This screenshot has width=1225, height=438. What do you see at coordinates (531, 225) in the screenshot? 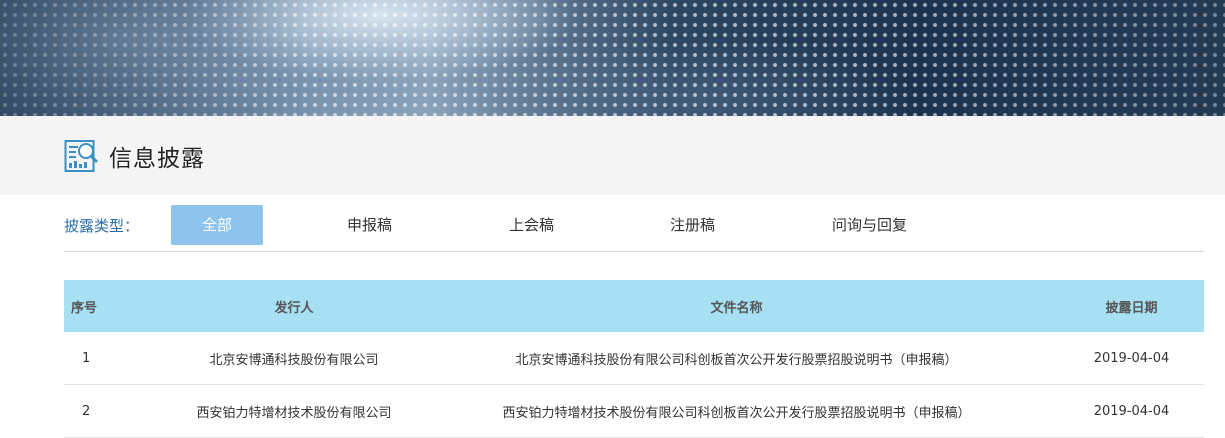
I see `tab-meeting-draft: 上会稿` at bounding box center [531, 225].